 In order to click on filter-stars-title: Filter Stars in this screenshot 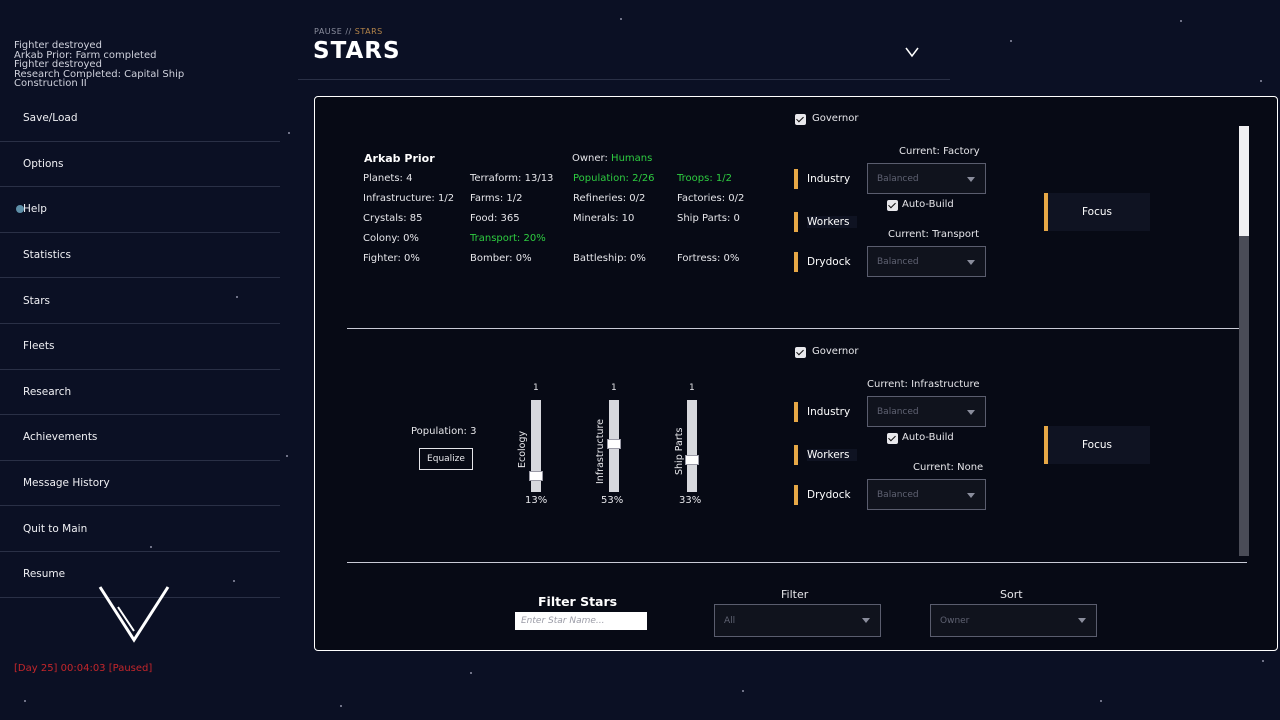, I will do `click(578, 601)`.